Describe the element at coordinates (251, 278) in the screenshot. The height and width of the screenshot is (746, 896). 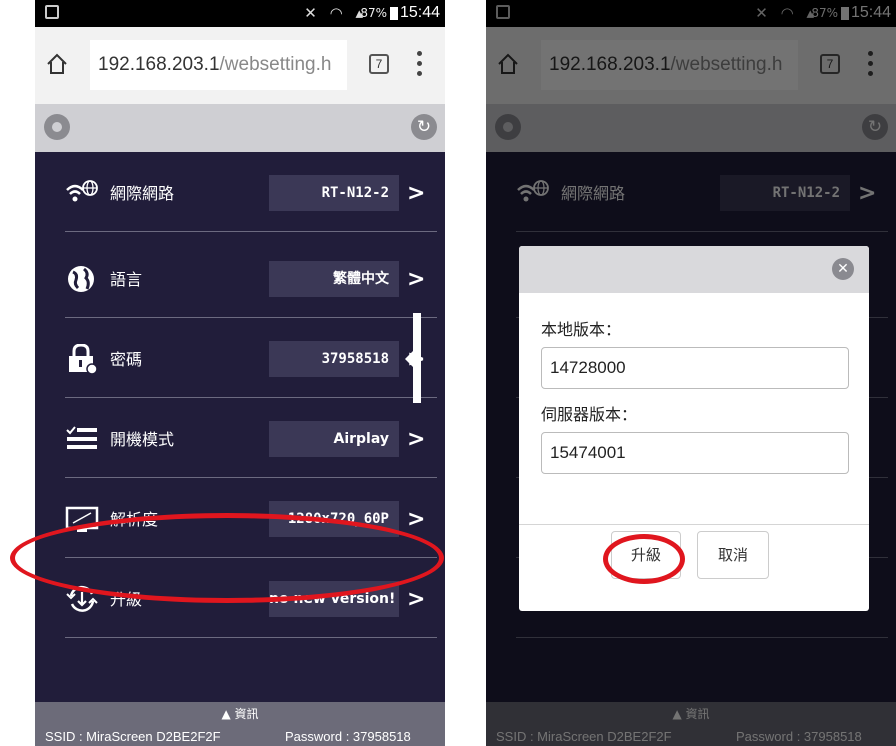
I see `menu-row-language: 語言 繁體中文 >` at that location.